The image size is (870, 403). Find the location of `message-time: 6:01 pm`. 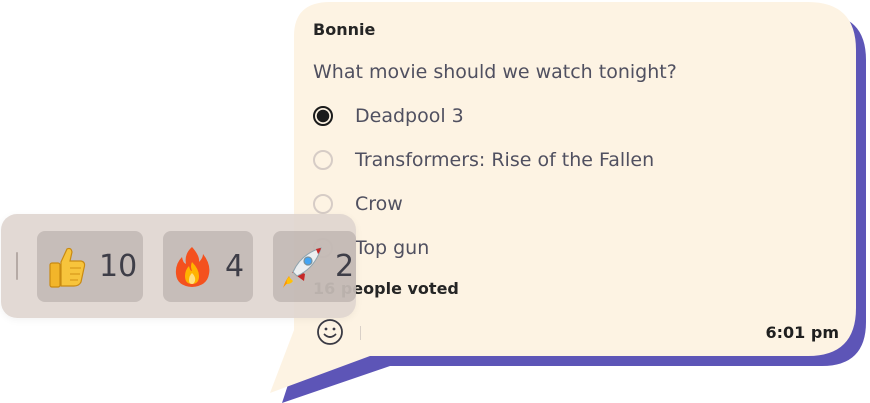

message-time: 6:01 pm is located at coordinates (802, 332).